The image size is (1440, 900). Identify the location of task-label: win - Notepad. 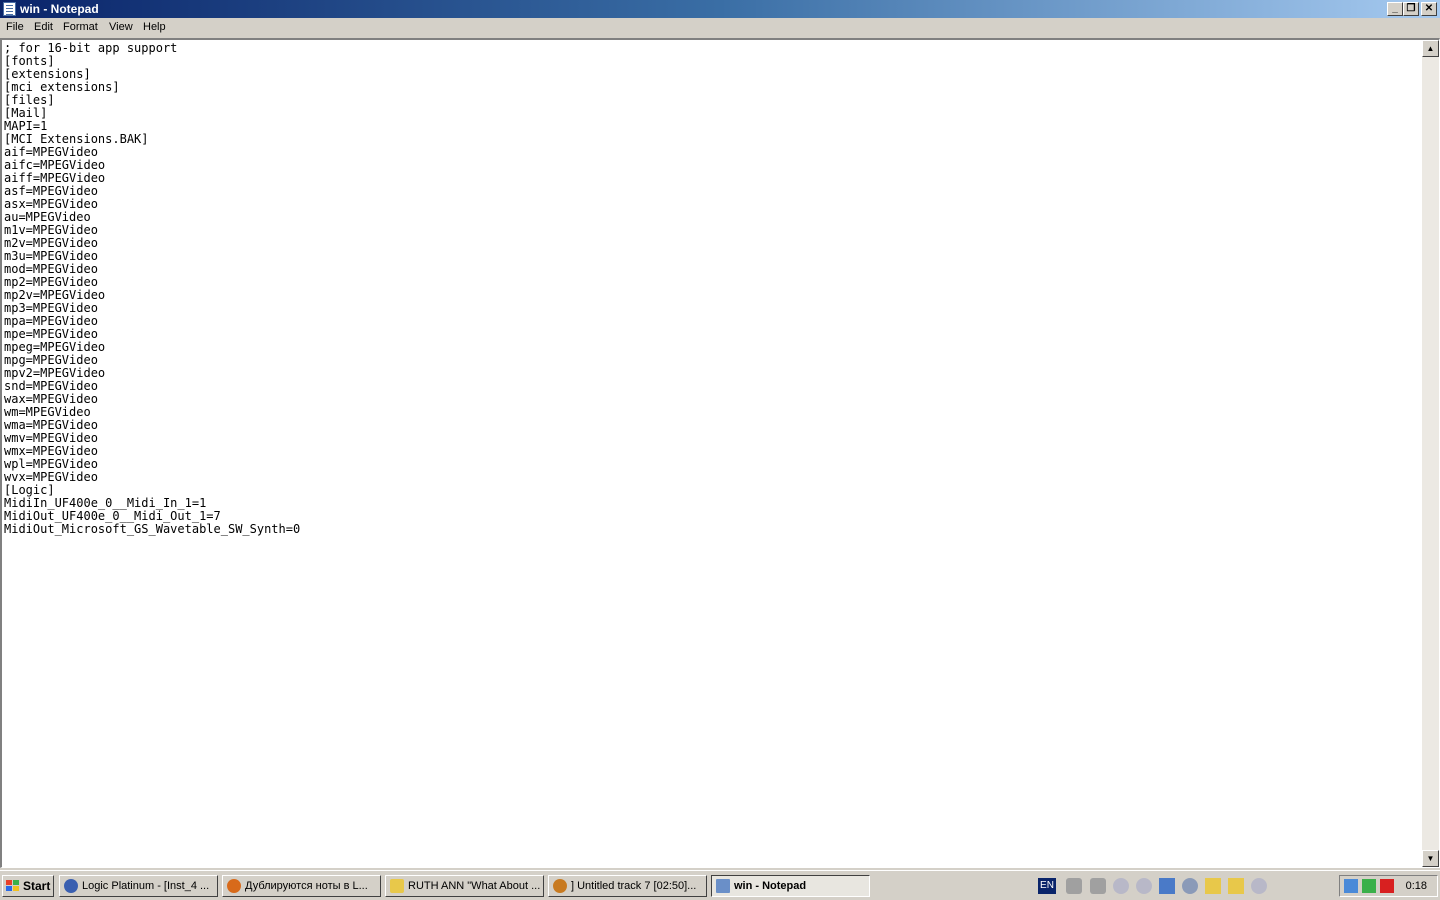
(770, 886).